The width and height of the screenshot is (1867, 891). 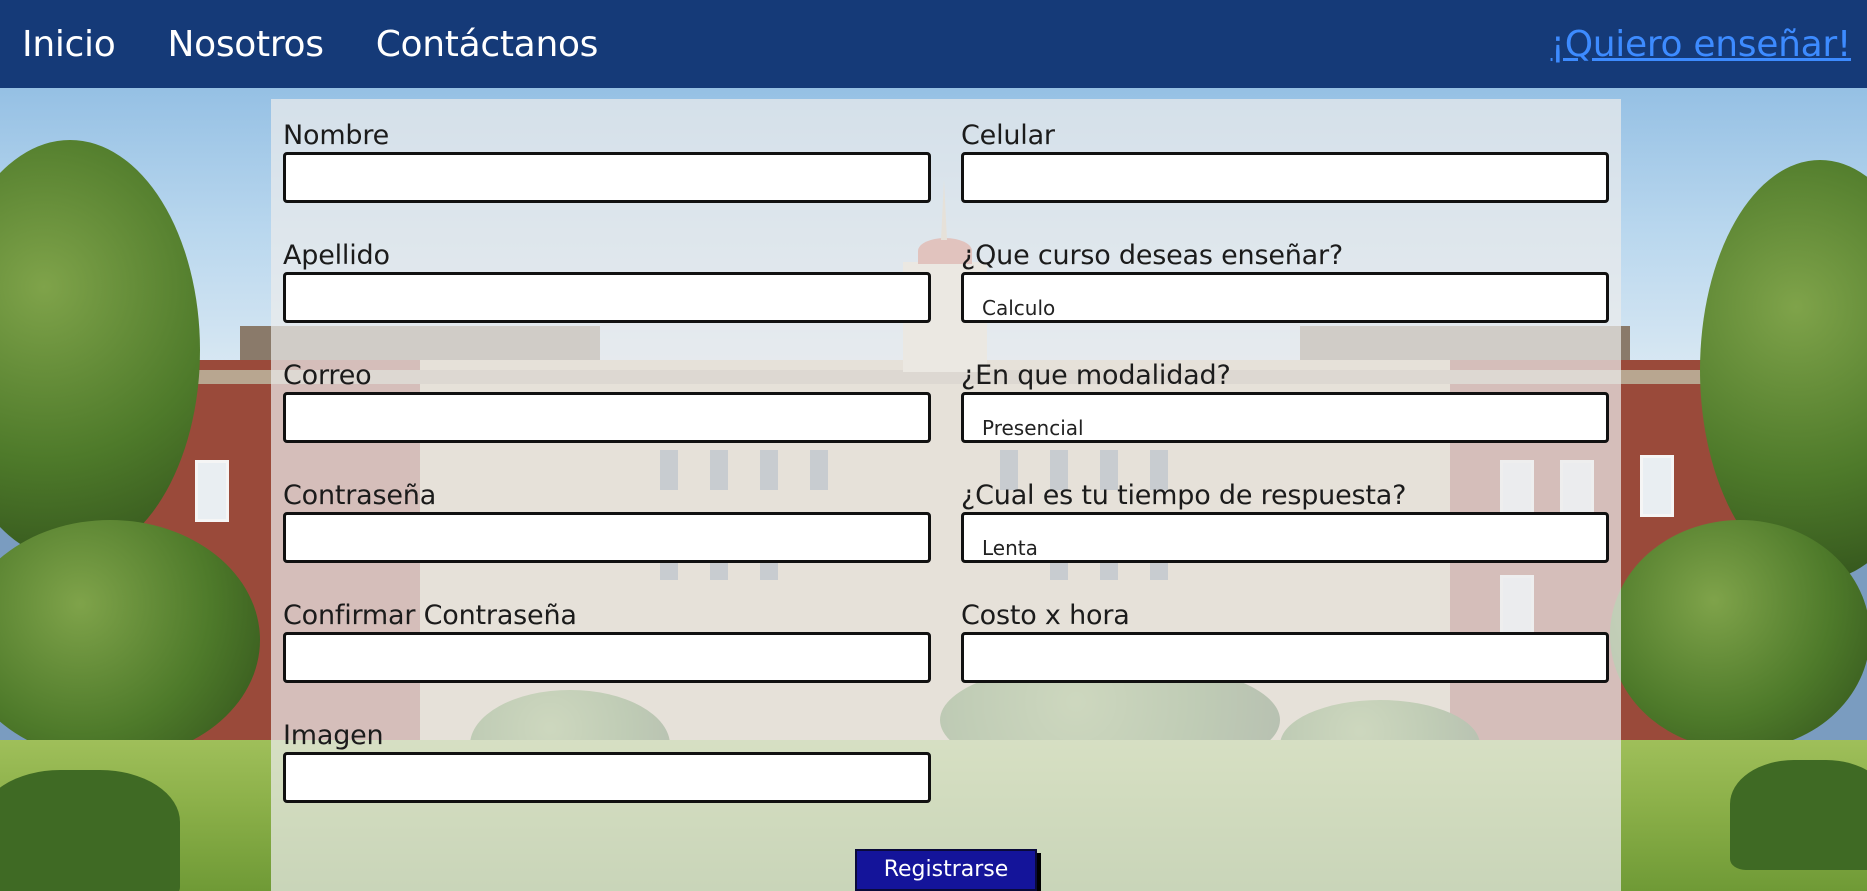 I want to click on tiempo-respuesta-select: Lenta, so click(x=1285, y=537).